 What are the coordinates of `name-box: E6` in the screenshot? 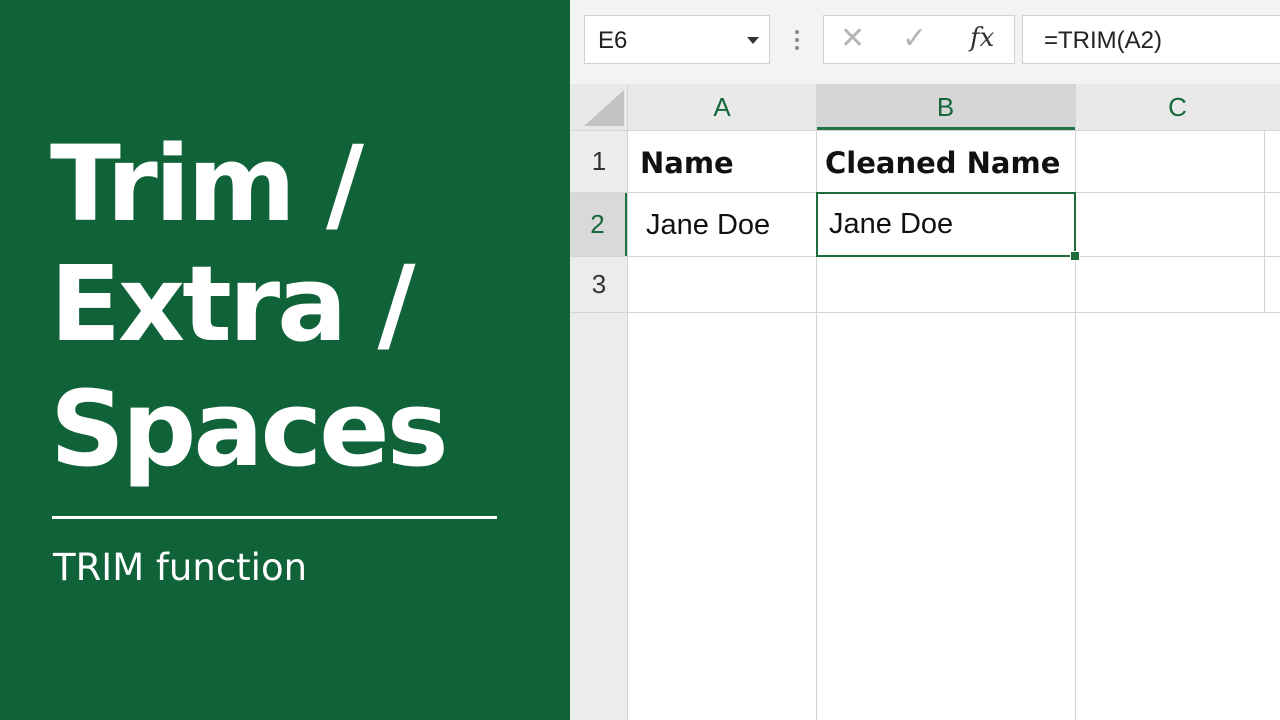 It's located at (677, 39).